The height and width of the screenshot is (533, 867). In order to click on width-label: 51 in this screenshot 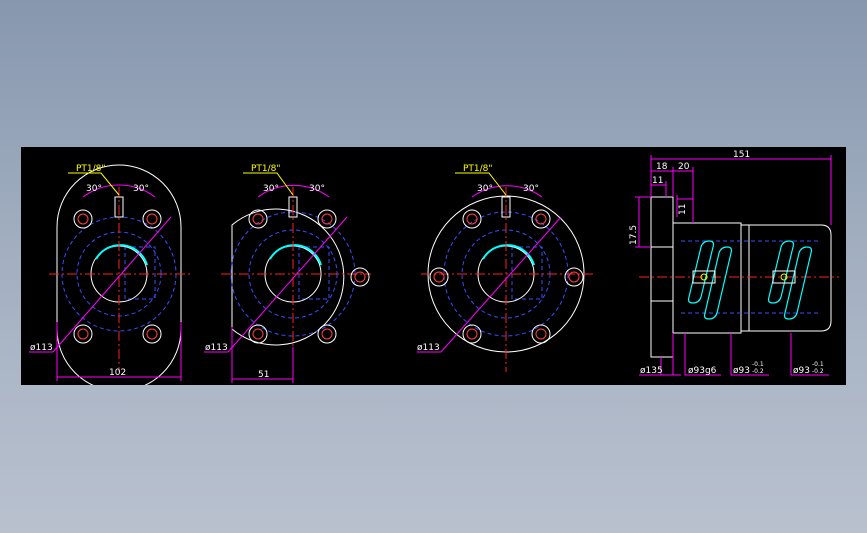, I will do `click(263, 375)`.